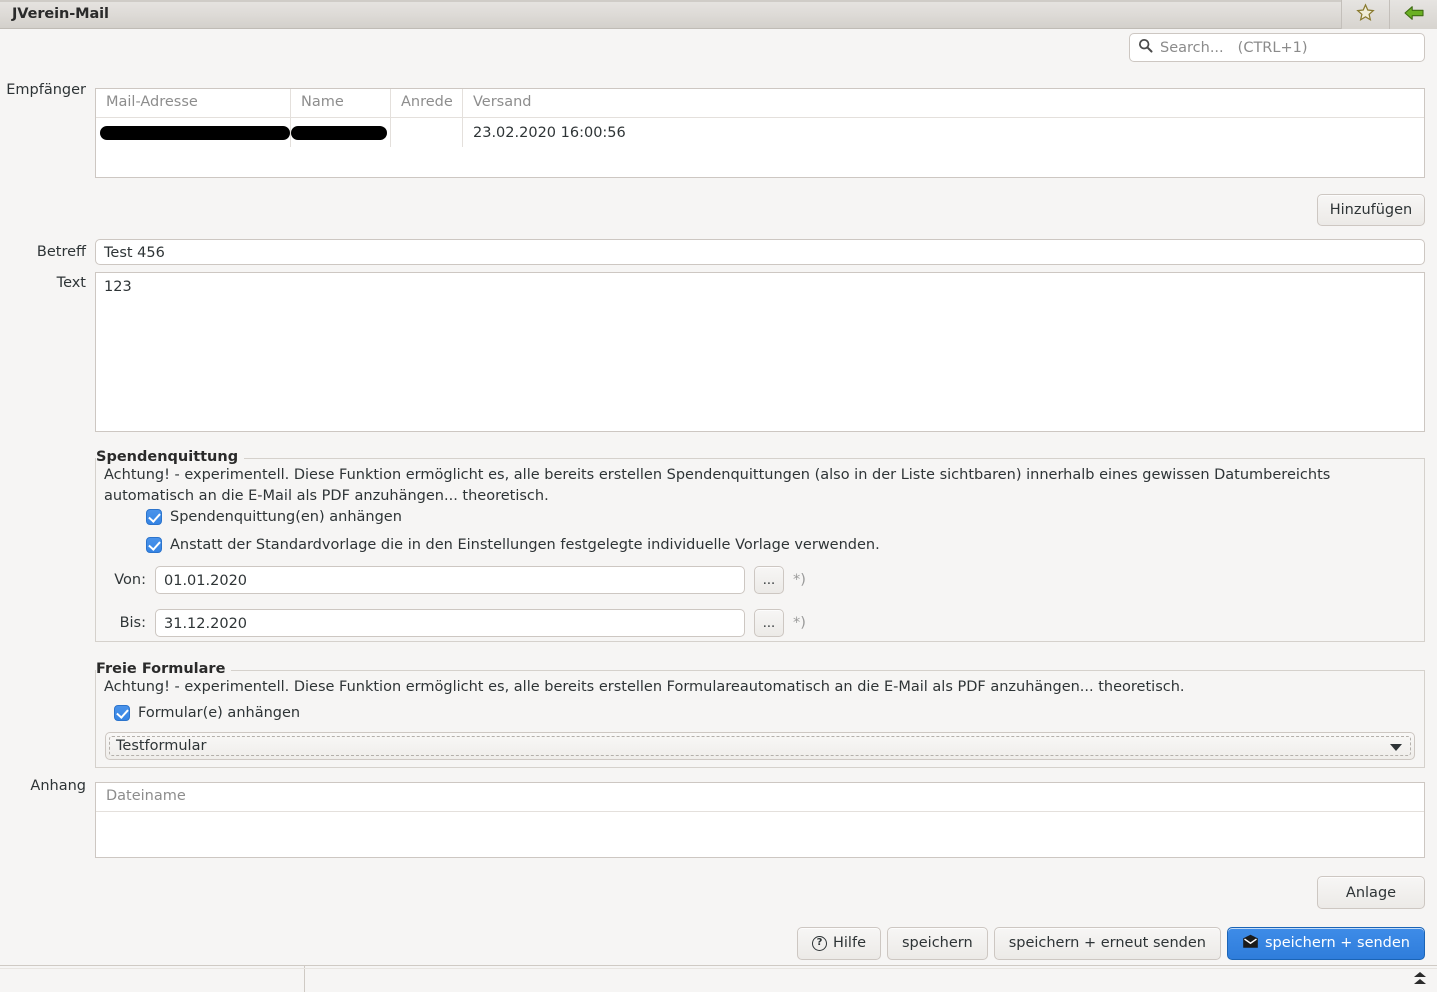 The width and height of the screenshot is (1437, 992). Describe the element at coordinates (849, 943) in the screenshot. I see `help-button-label: Hilfe` at that location.